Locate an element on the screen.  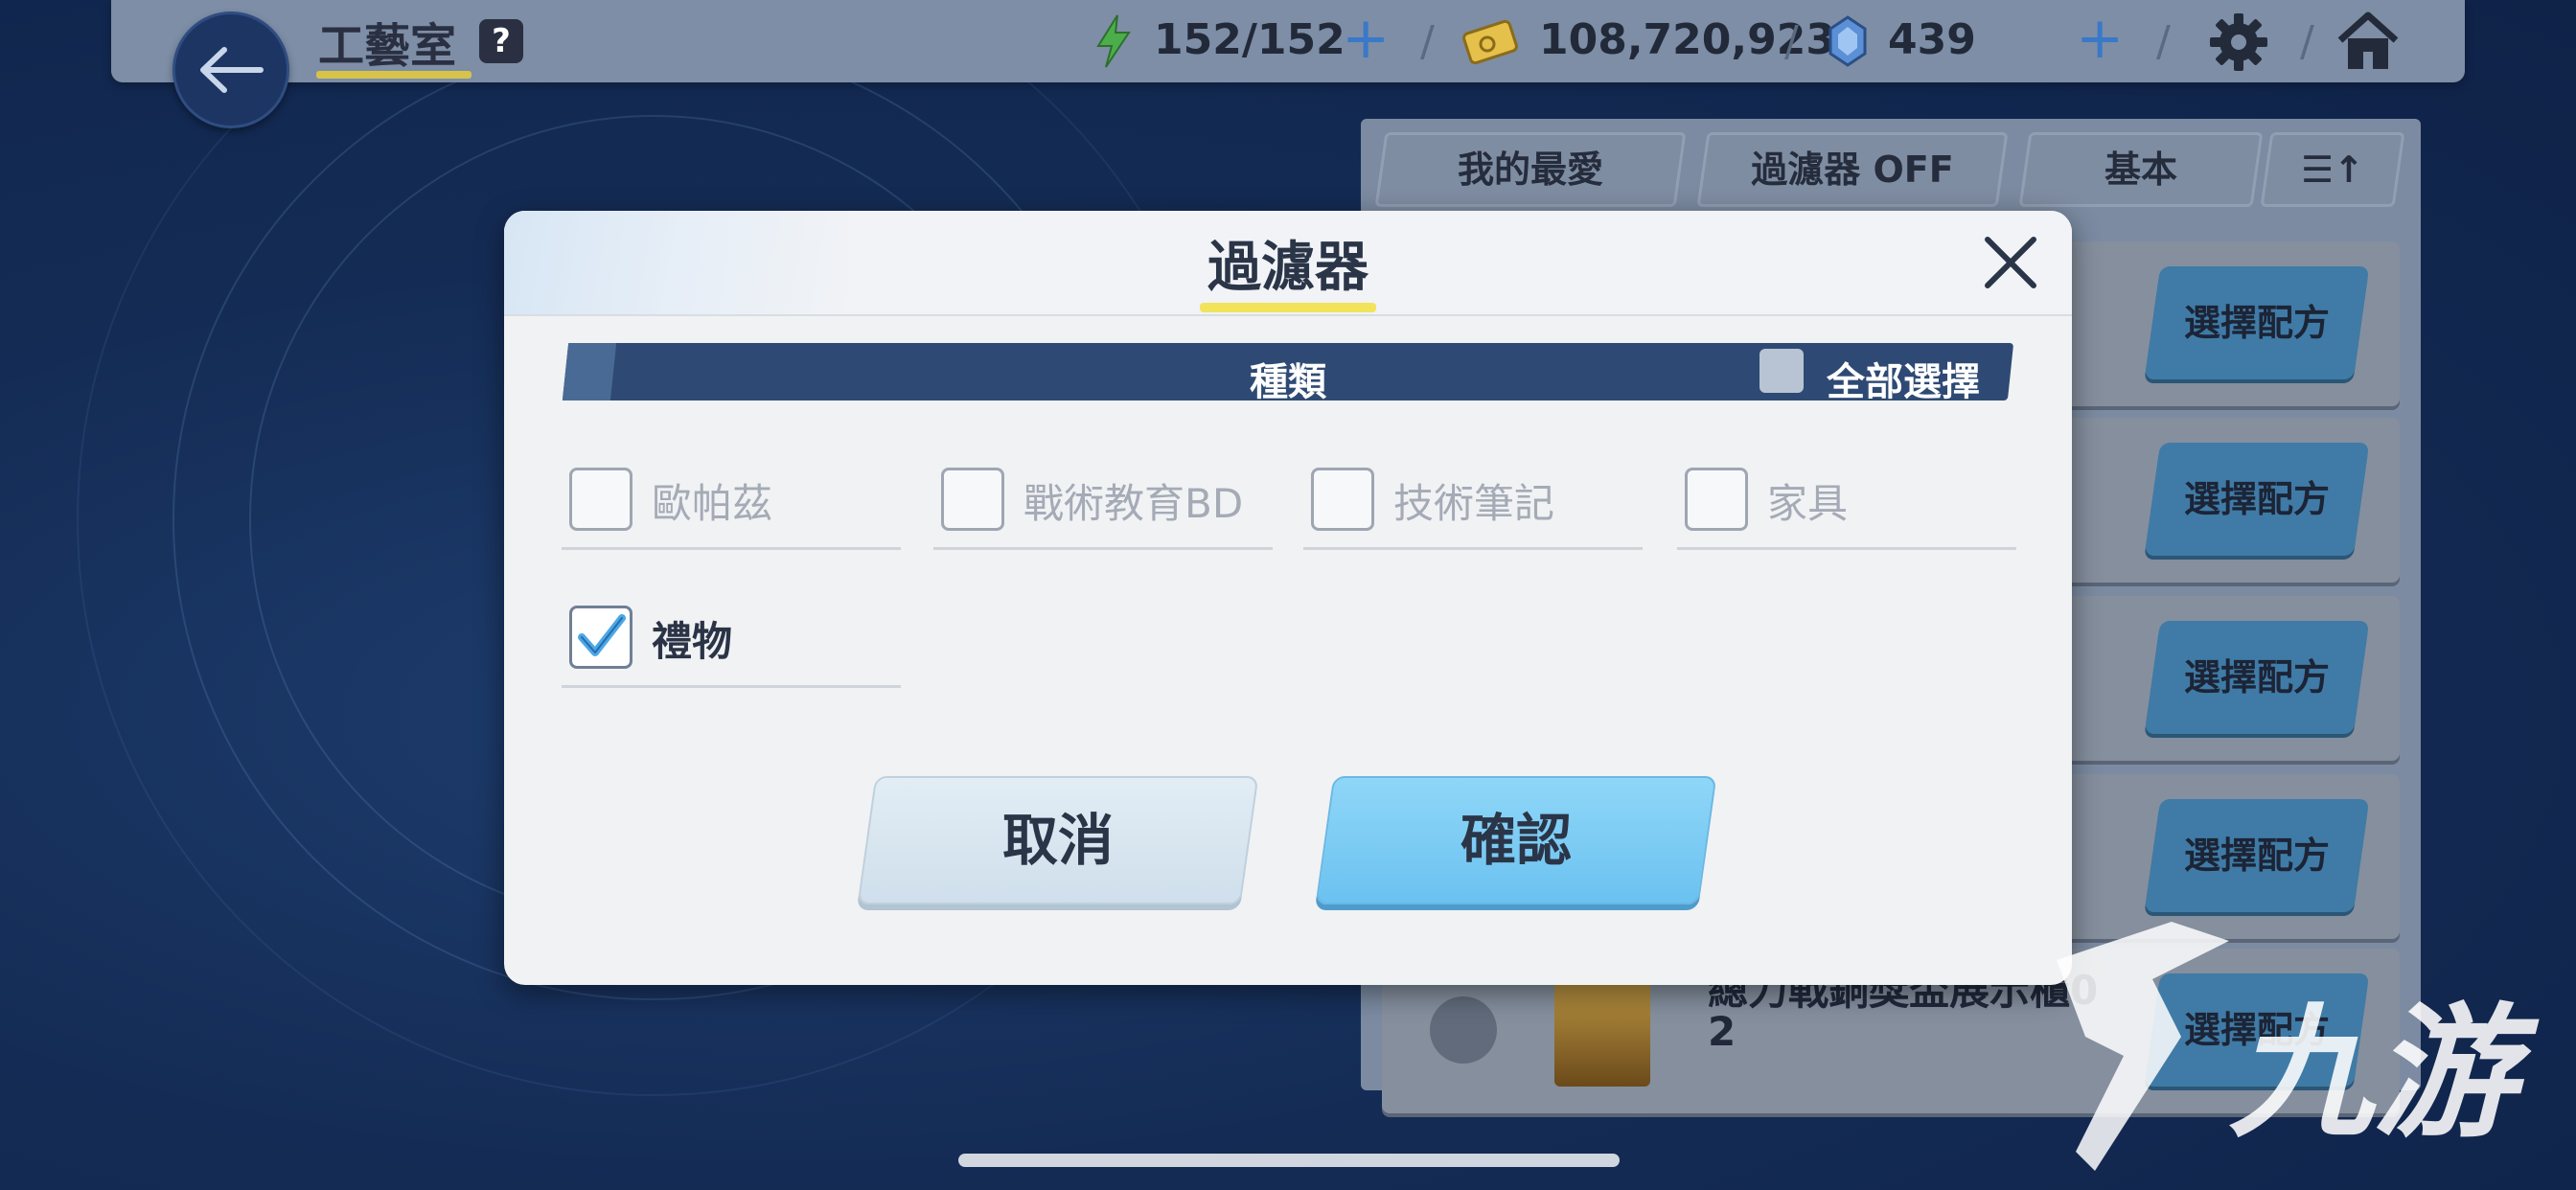
filter-option-label: 禮物 is located at coordinates (692, 641).